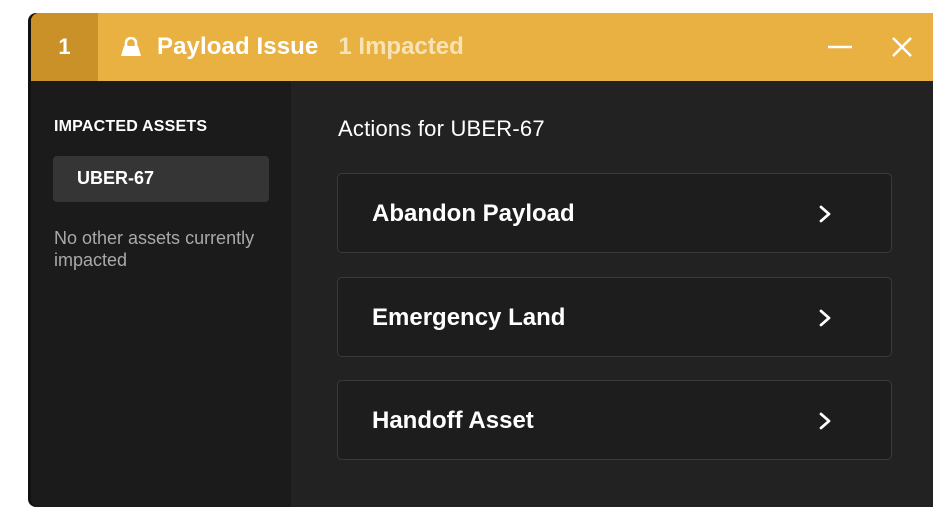 This screenshot has width=933, height=507. Describe the element at coordinates (871, 47) in the screenshot. I see `window-controls` at that location.